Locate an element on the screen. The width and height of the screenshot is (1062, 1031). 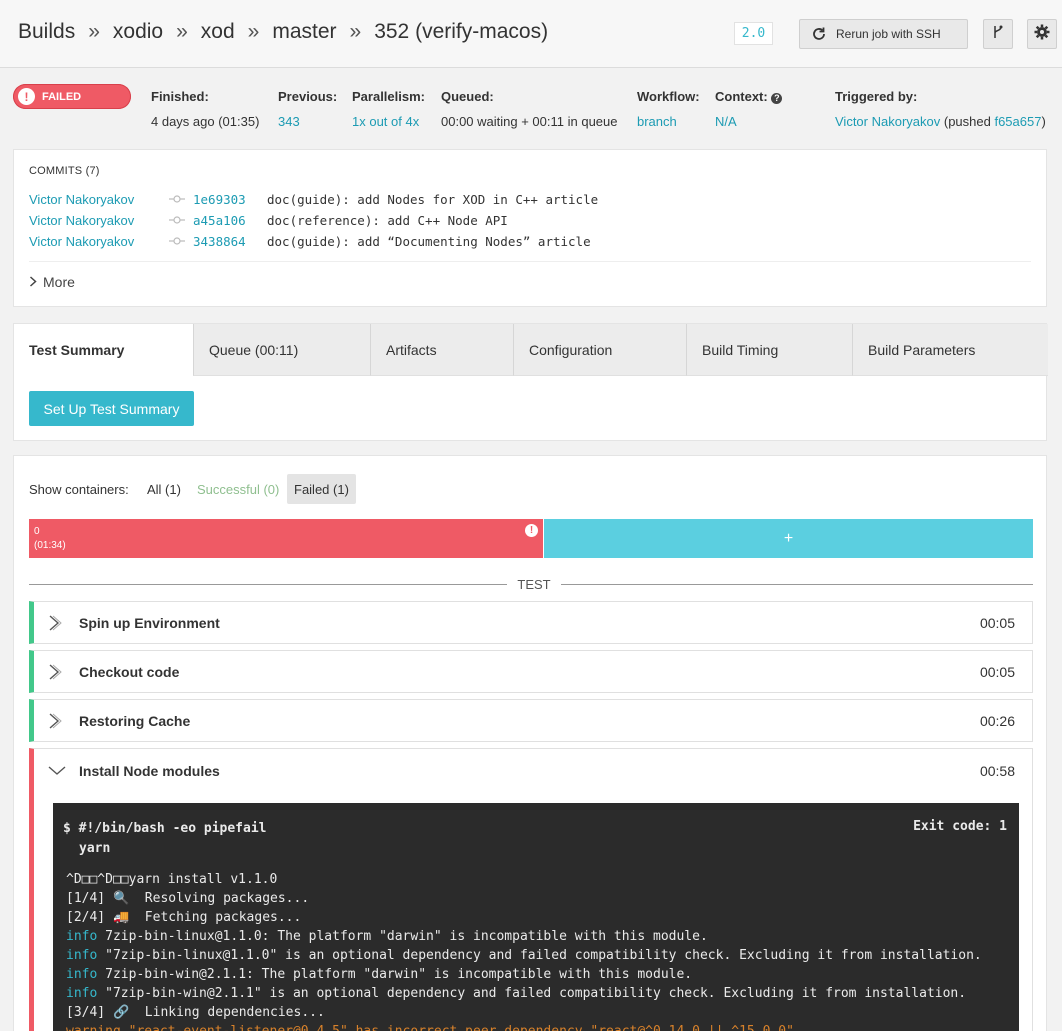
trigger-pushed-text: (pushed is located at coordinates (969, 121).